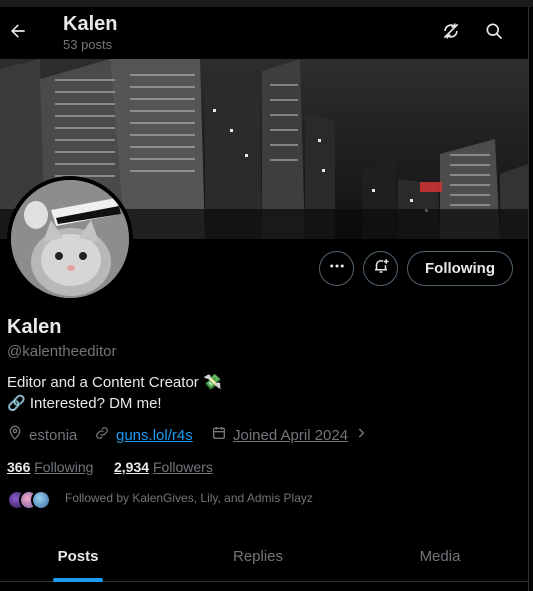  Describe the element at coordinates (19, 467) in the screenshot. I see `following-count: 366` at that location.